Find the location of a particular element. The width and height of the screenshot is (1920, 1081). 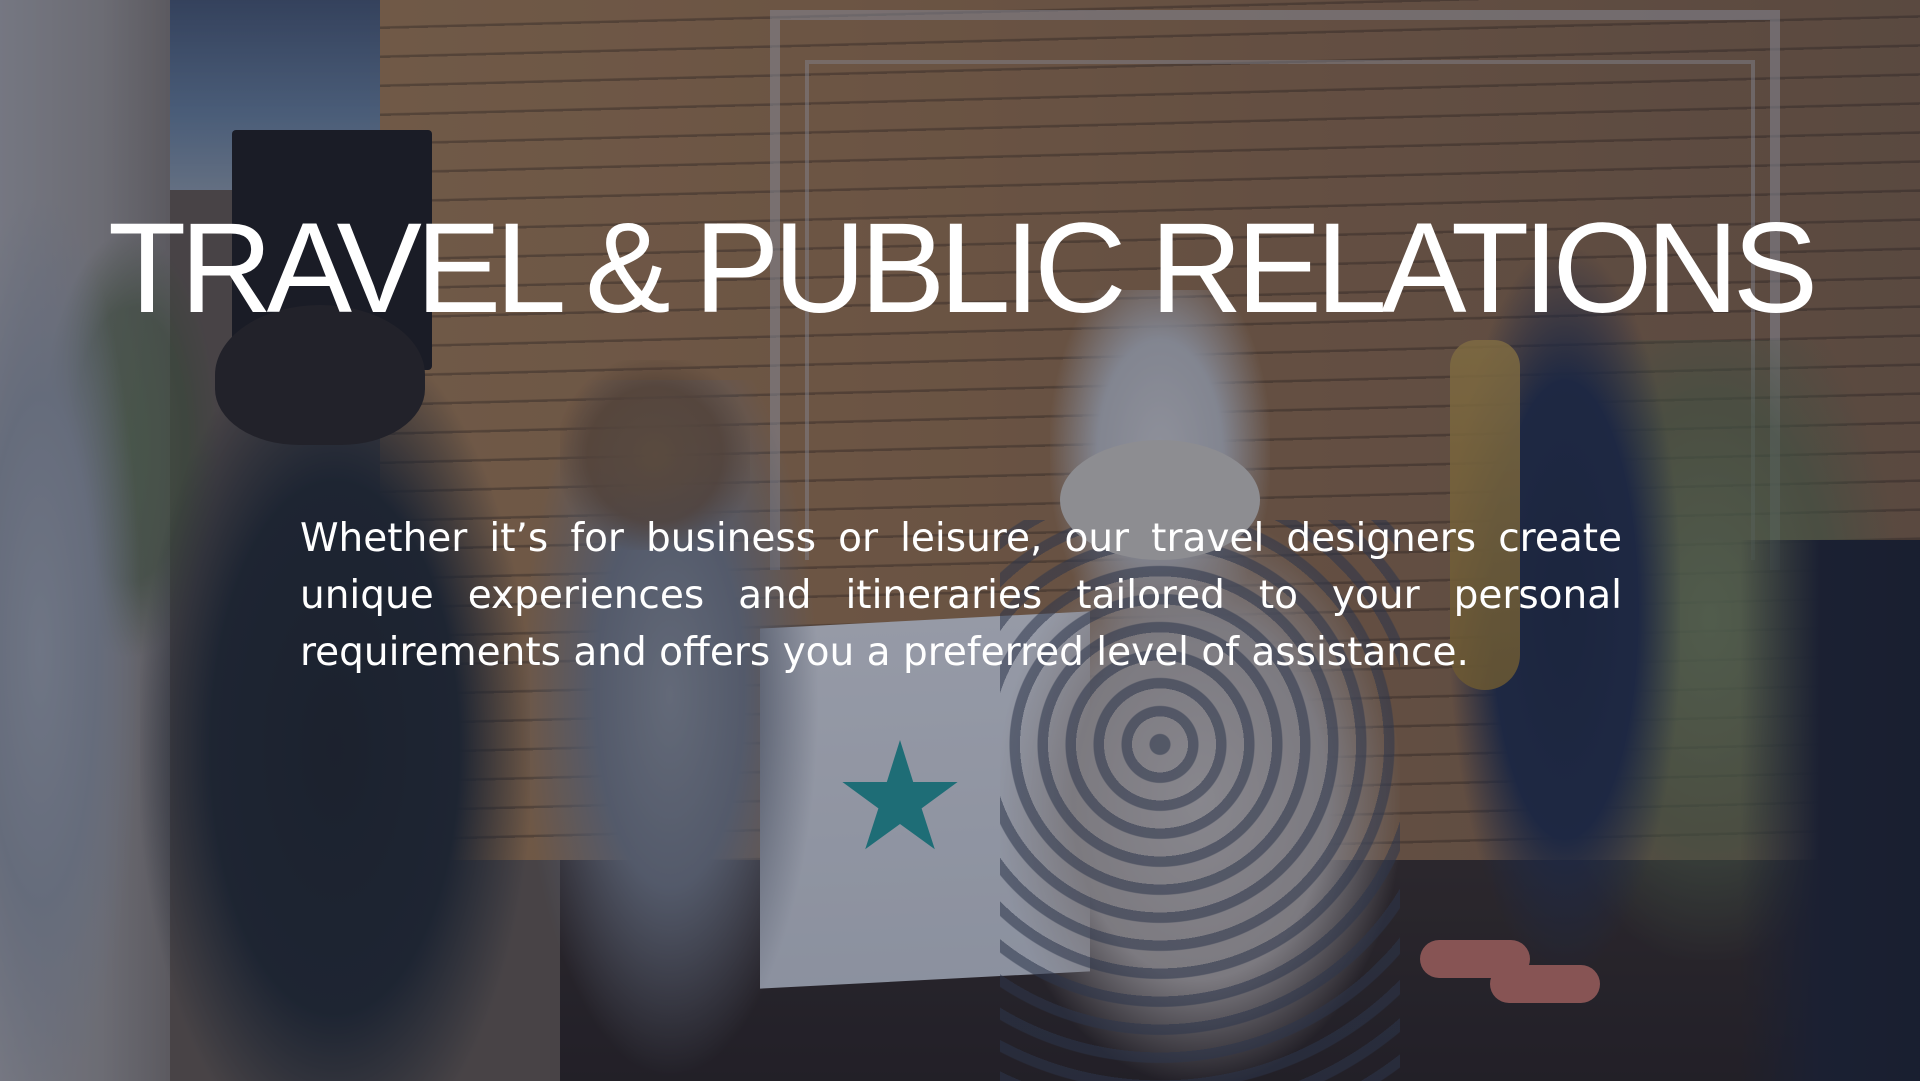

slide-title: TRAVEL & PUBLIC RELATIONS is located at coordinates (962, 268).